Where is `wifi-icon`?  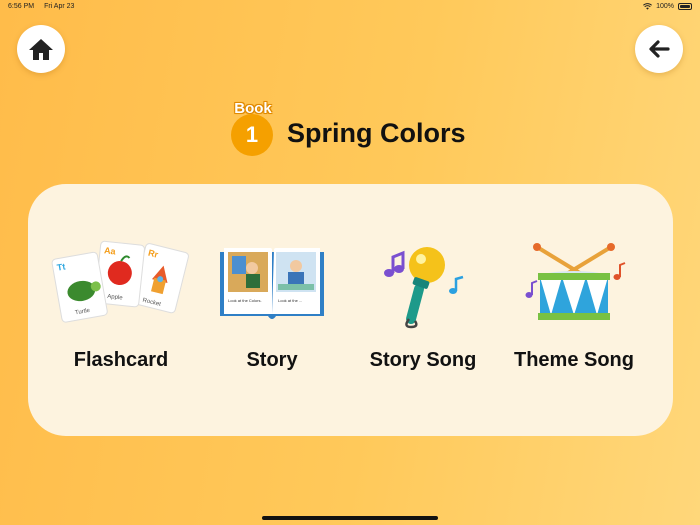
wifi-icon is located at coordinates (648, 6).